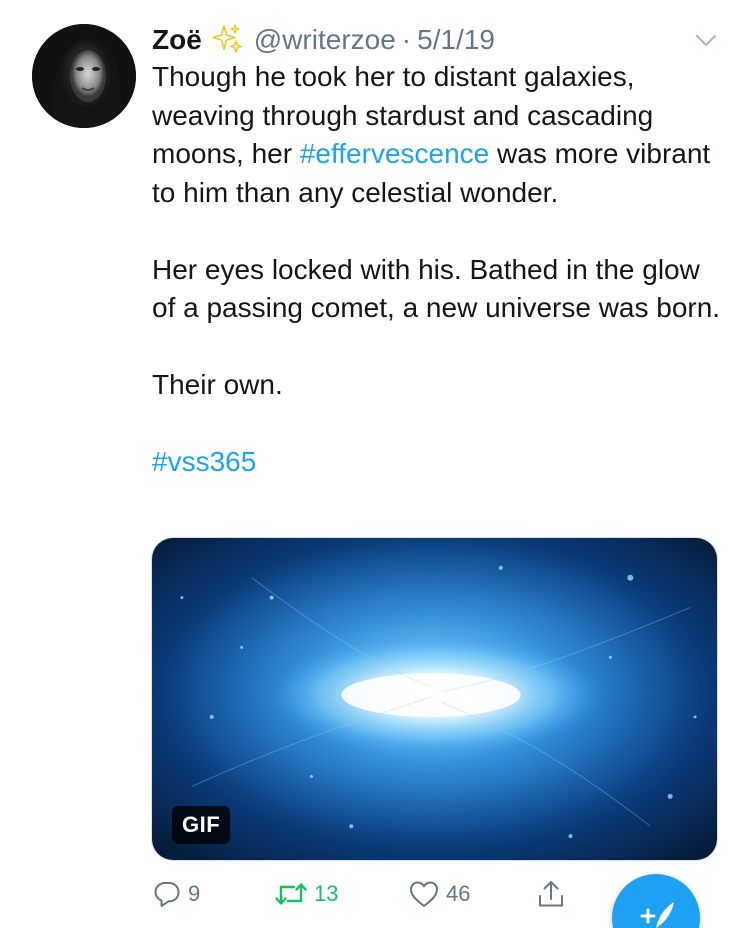  I want to click on reply-button: 9, so click(176, 894).